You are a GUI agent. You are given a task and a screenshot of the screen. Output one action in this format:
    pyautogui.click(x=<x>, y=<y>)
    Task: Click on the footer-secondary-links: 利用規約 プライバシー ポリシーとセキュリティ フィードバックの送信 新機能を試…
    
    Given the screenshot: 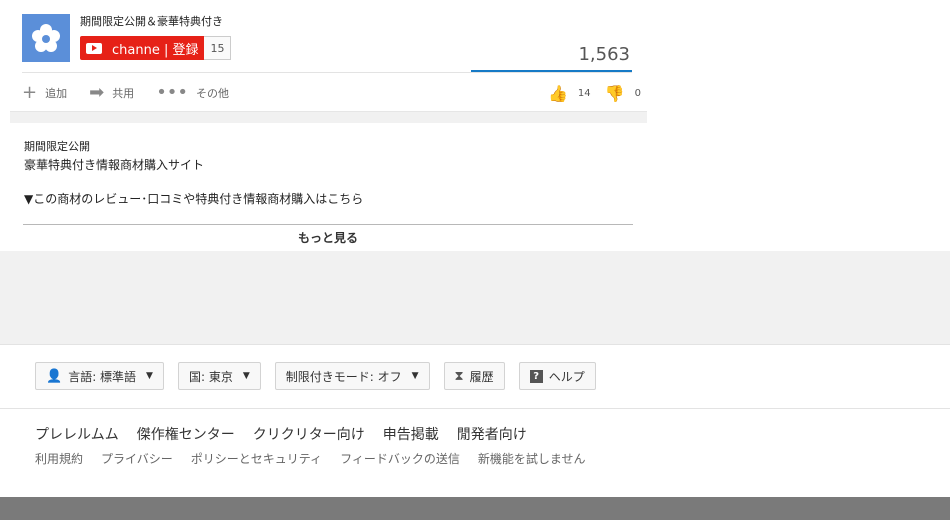 What is the action you would take?
    pyautogui.click(x=319, y=458)
    